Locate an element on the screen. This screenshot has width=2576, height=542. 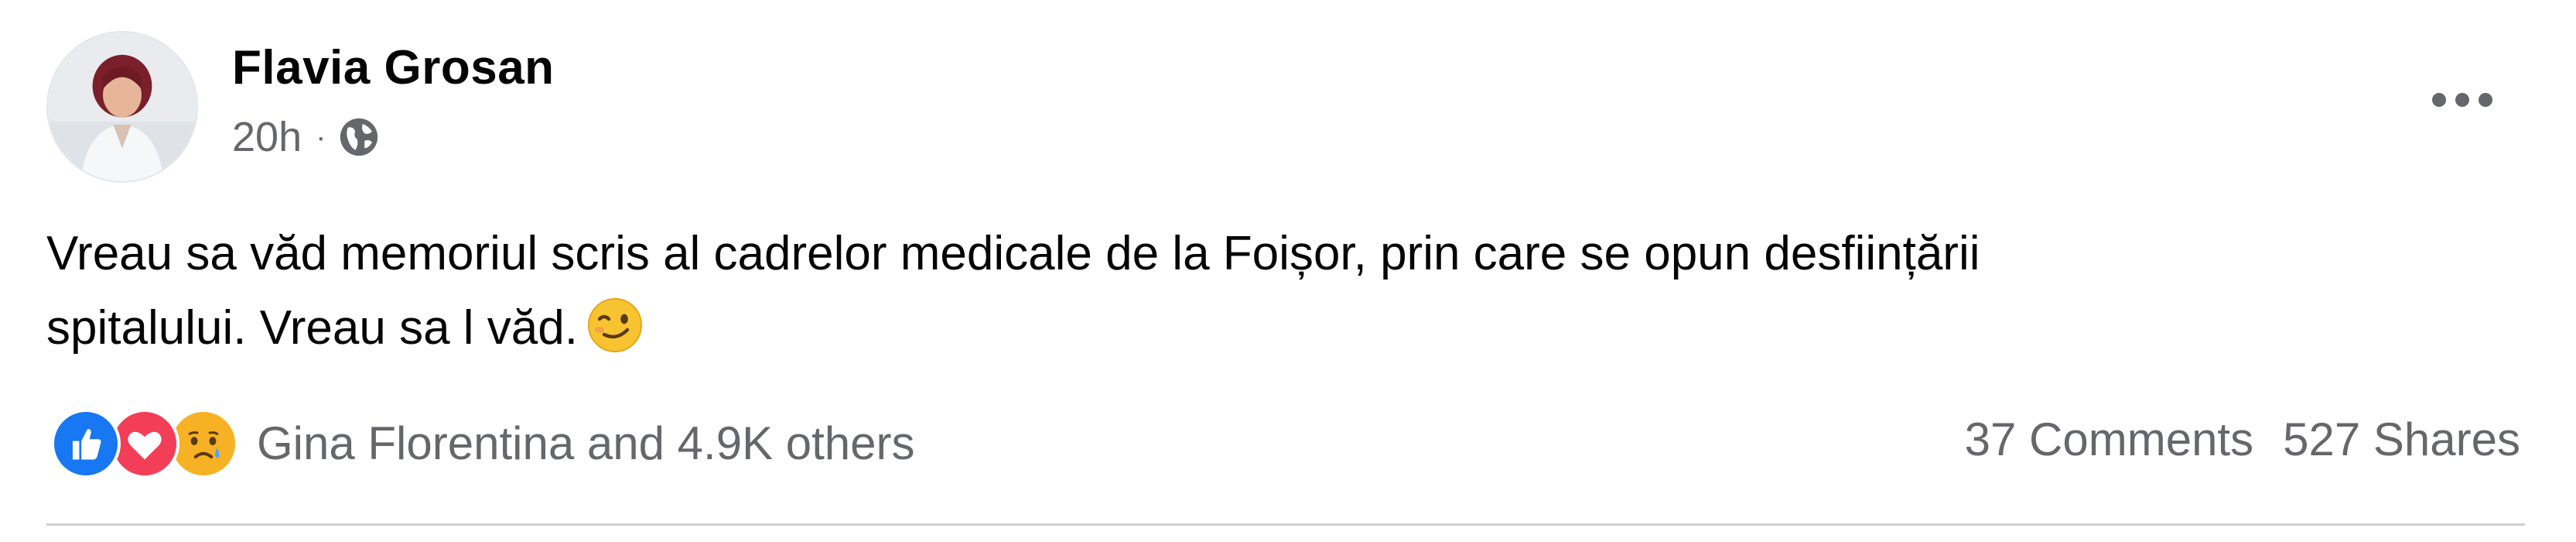
post-text-line-2-content: spitalului. Vreau sa l văd. is located at coordinates (312, 328).